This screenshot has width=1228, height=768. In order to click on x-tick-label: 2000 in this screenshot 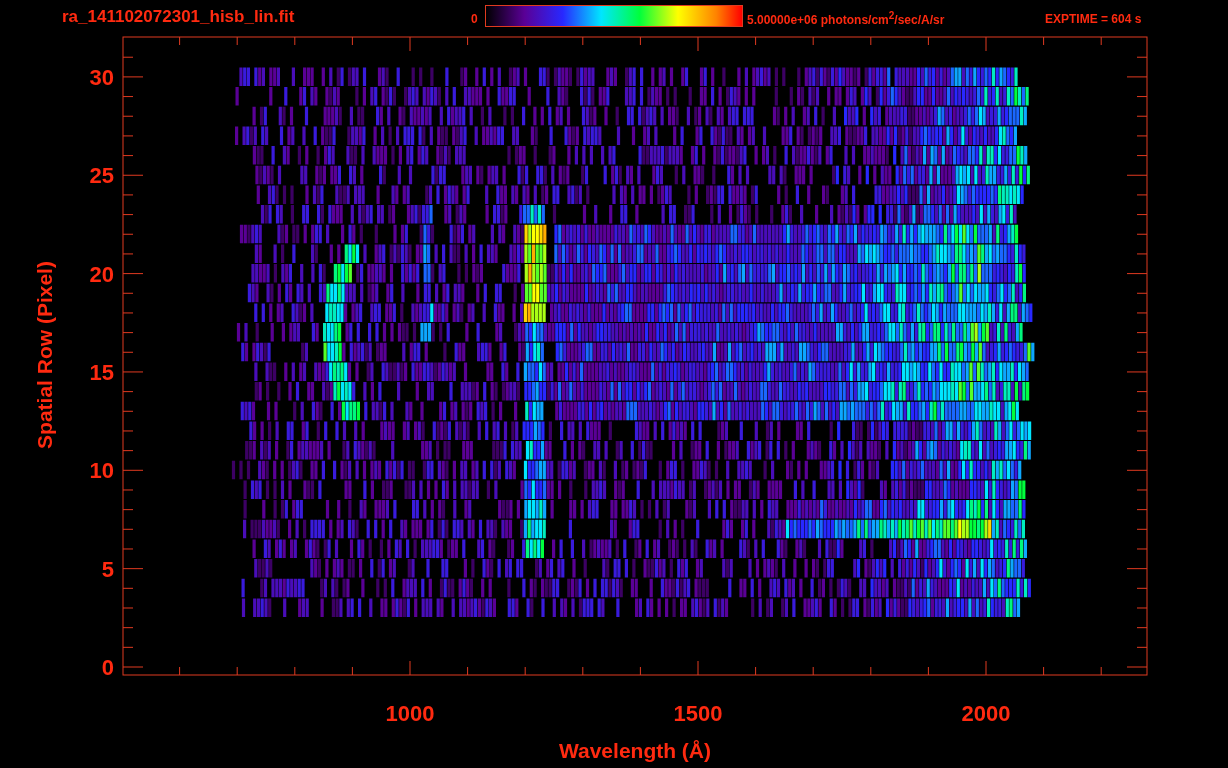, I will do `click(986, 713)`.